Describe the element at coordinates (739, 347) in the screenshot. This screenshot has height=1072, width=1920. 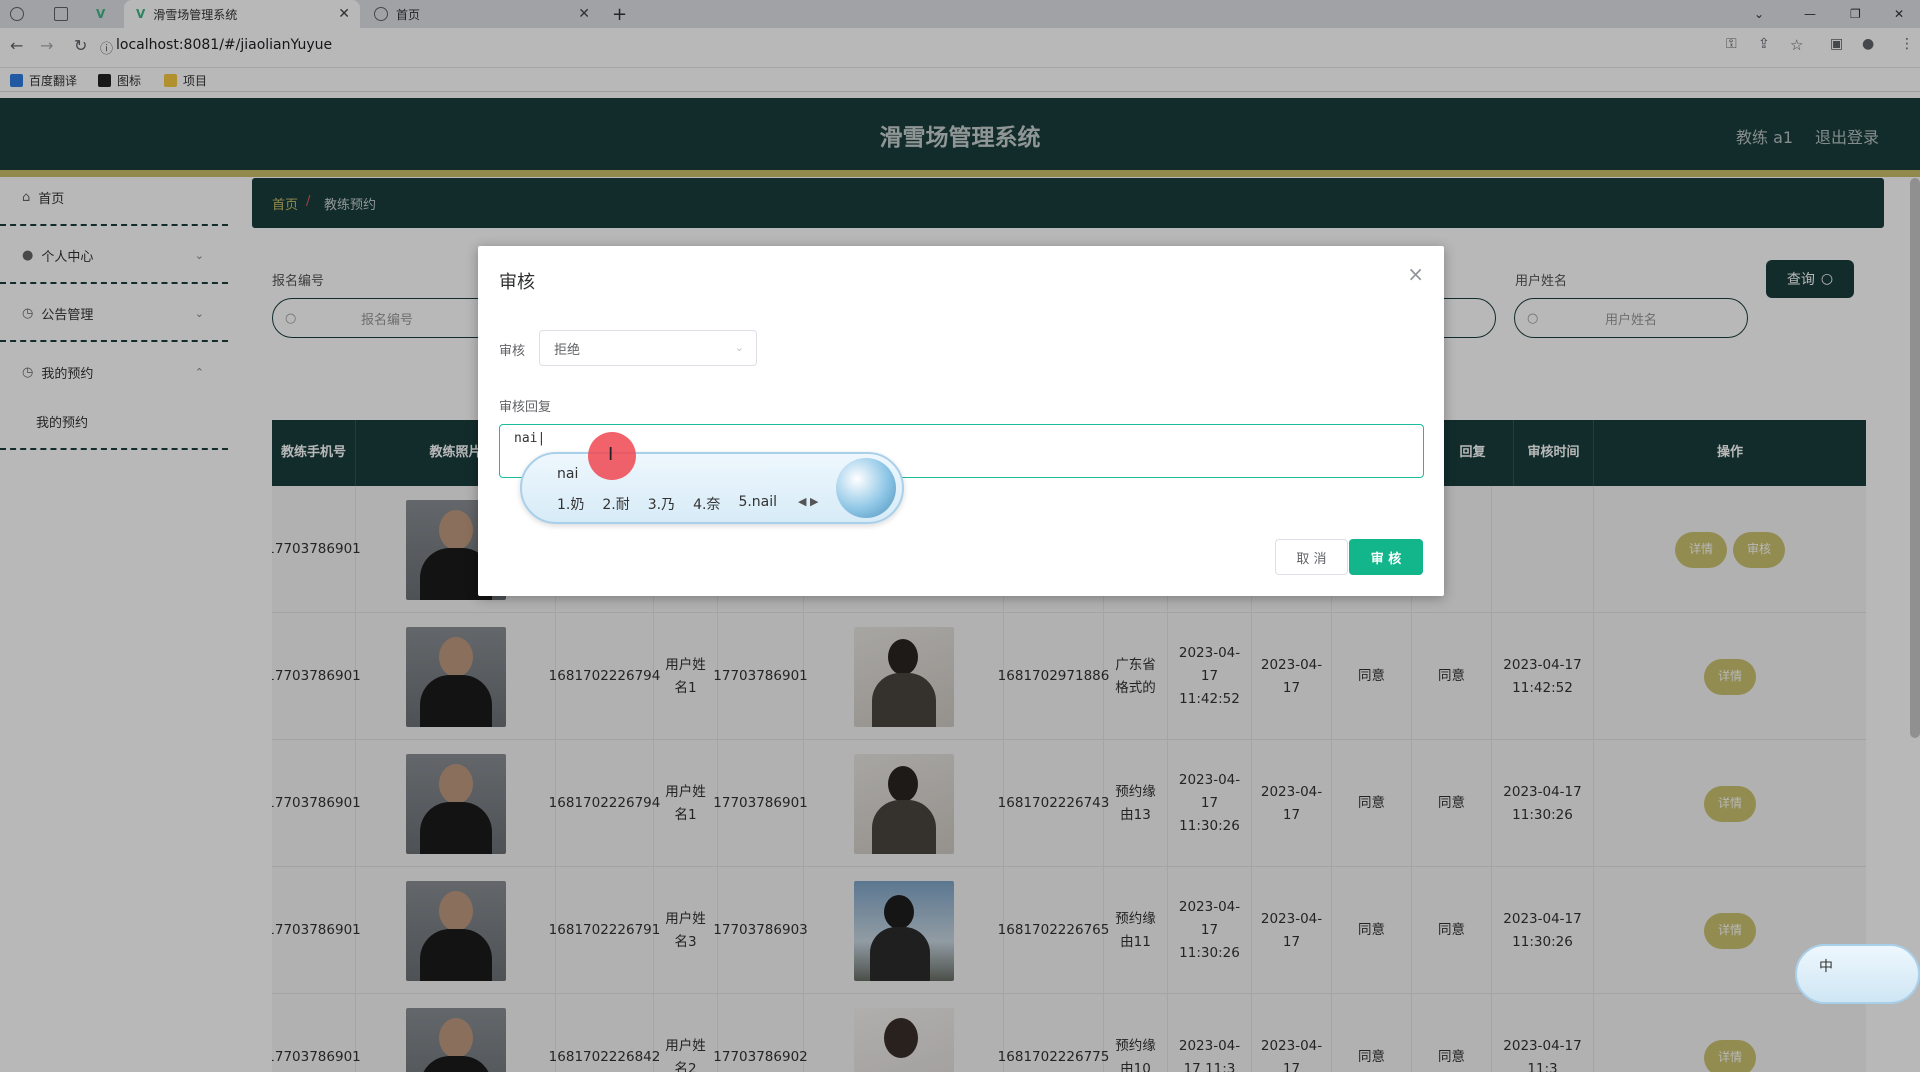
I see `chevron-down-icon: ⌄` at that location.